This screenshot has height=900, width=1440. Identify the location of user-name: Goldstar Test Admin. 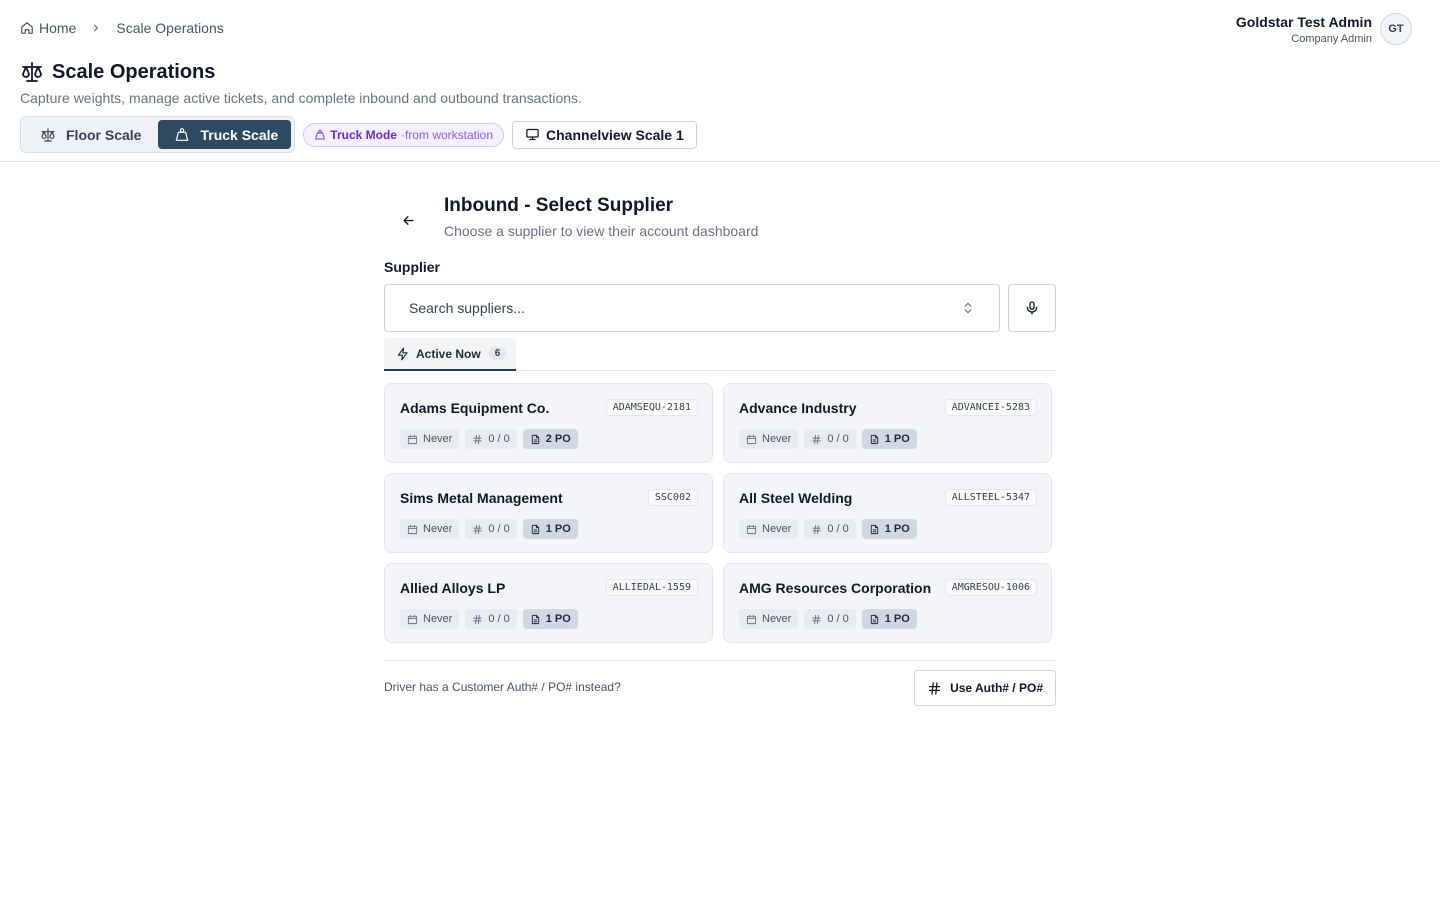
(1303, 21).